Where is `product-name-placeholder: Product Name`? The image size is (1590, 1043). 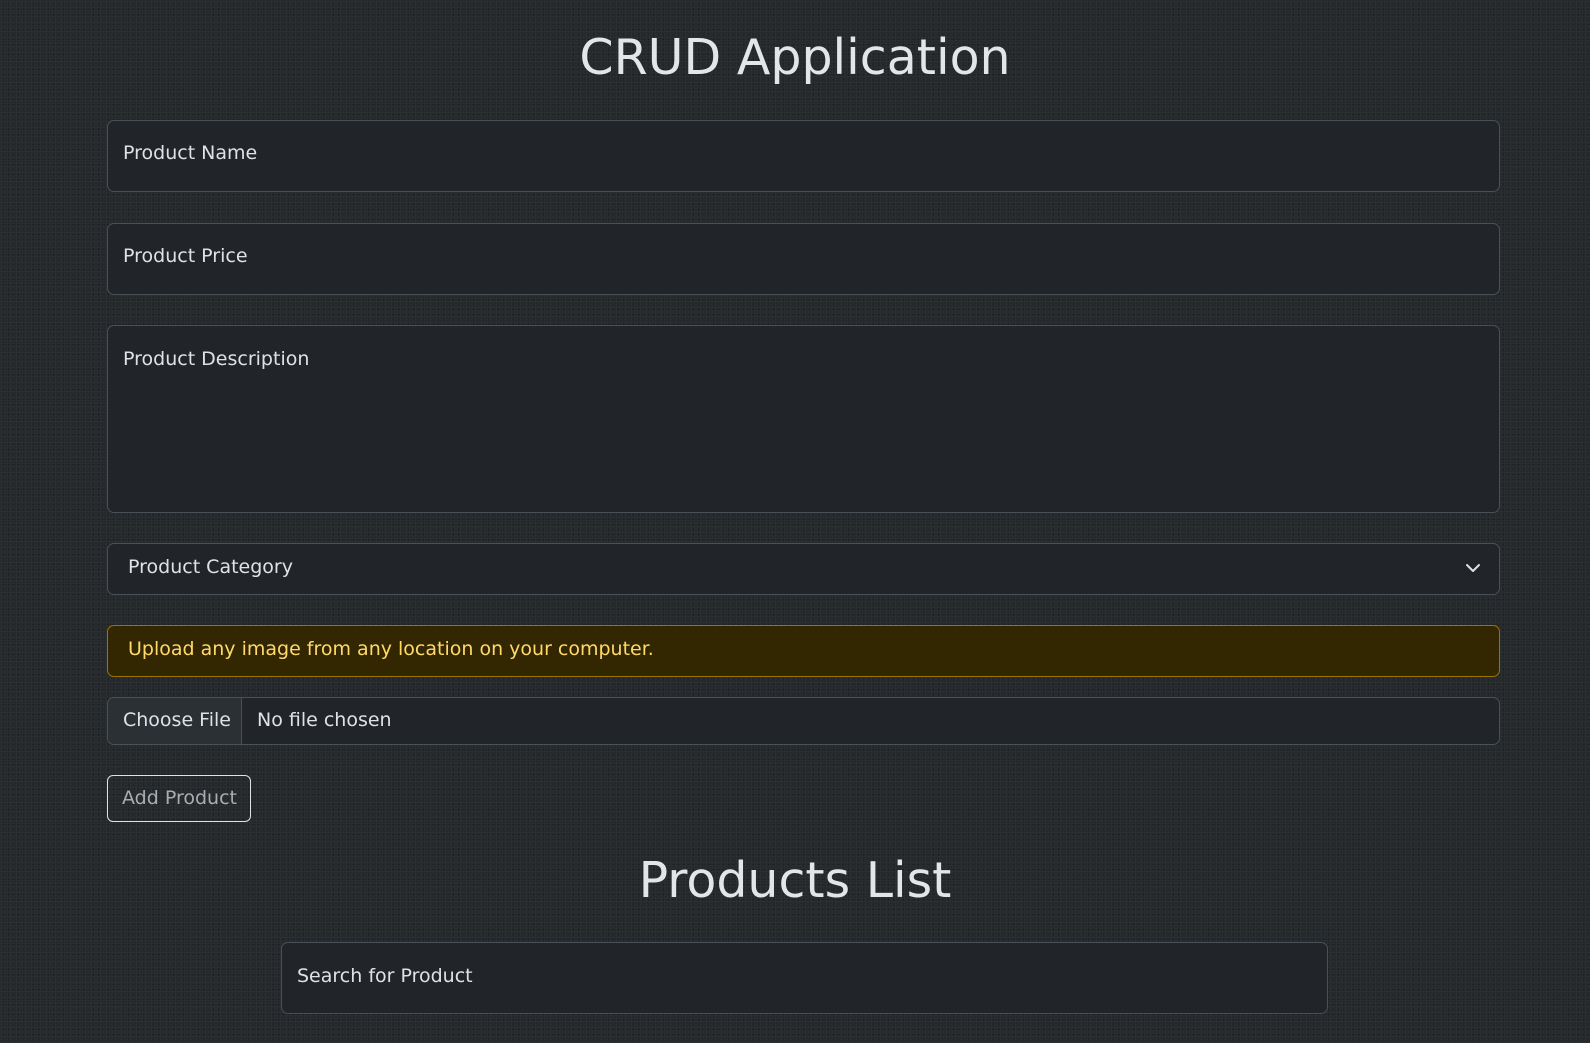 product-name-placeholder: Product Name is located at coordinates (190, 153).